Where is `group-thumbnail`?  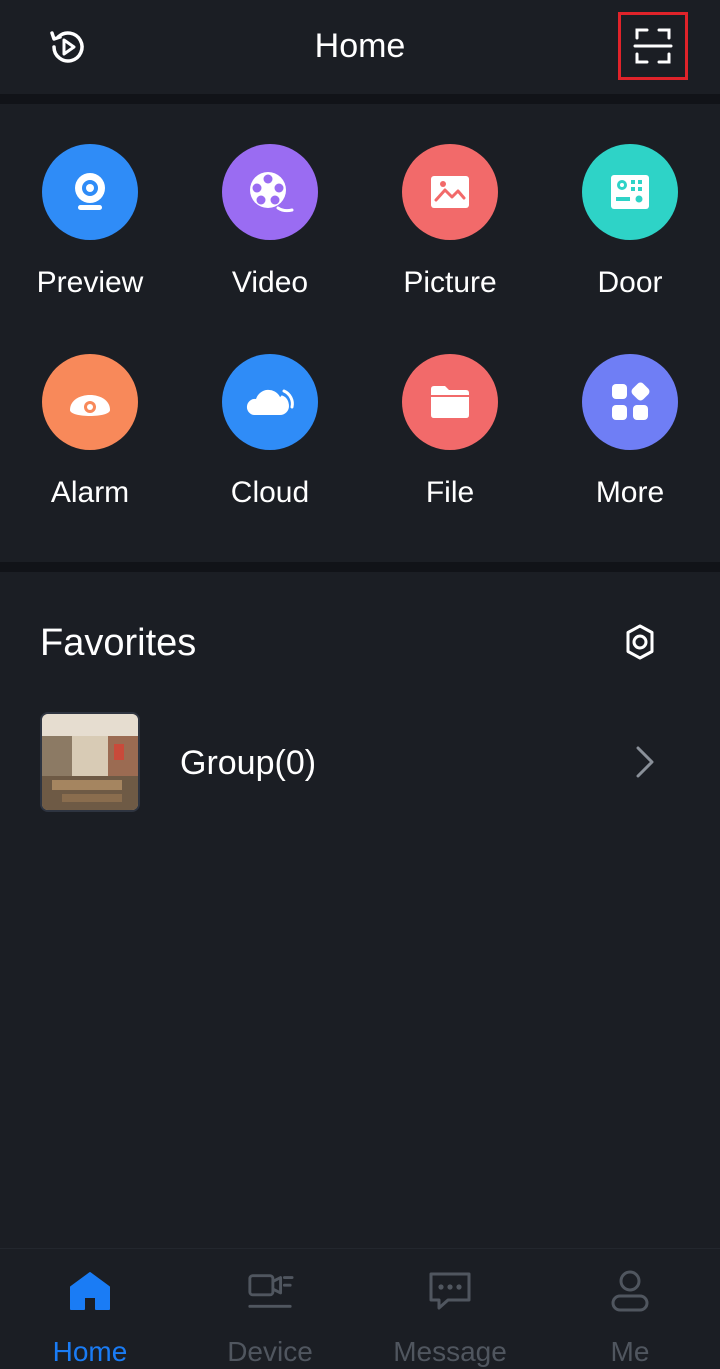 group-thumbnail is located at coordinates (90, 762).